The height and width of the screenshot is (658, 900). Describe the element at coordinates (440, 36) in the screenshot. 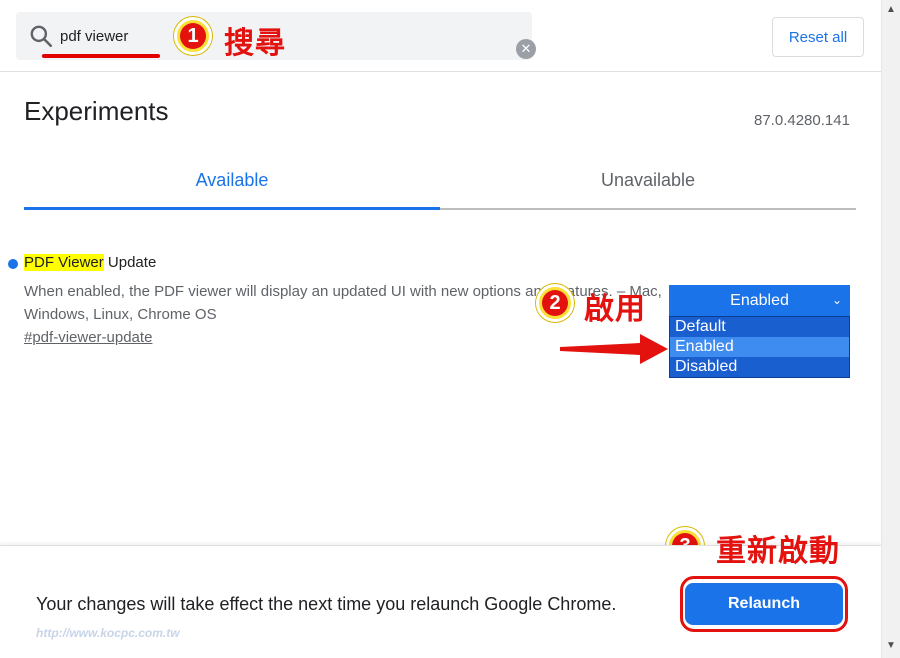

I see `search-header: ✕ Reset all` at that location.